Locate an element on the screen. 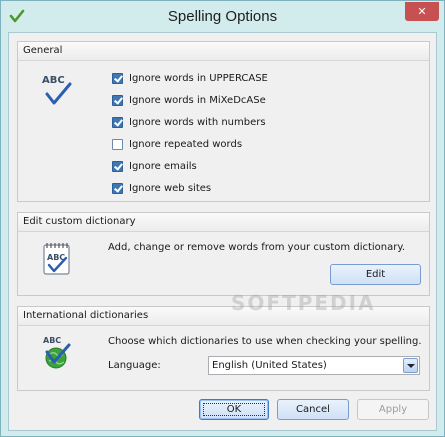  option-label: Ignore words in MiXeDcASe is located at coordinates (197, 100).